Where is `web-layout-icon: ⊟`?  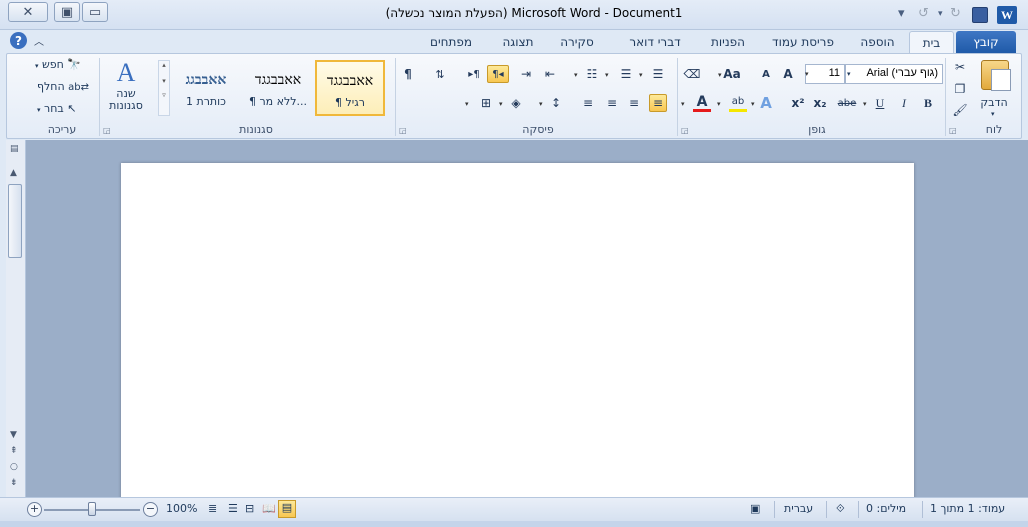 web-layout-icon: ⊟ is located at coordinates (249, 508).